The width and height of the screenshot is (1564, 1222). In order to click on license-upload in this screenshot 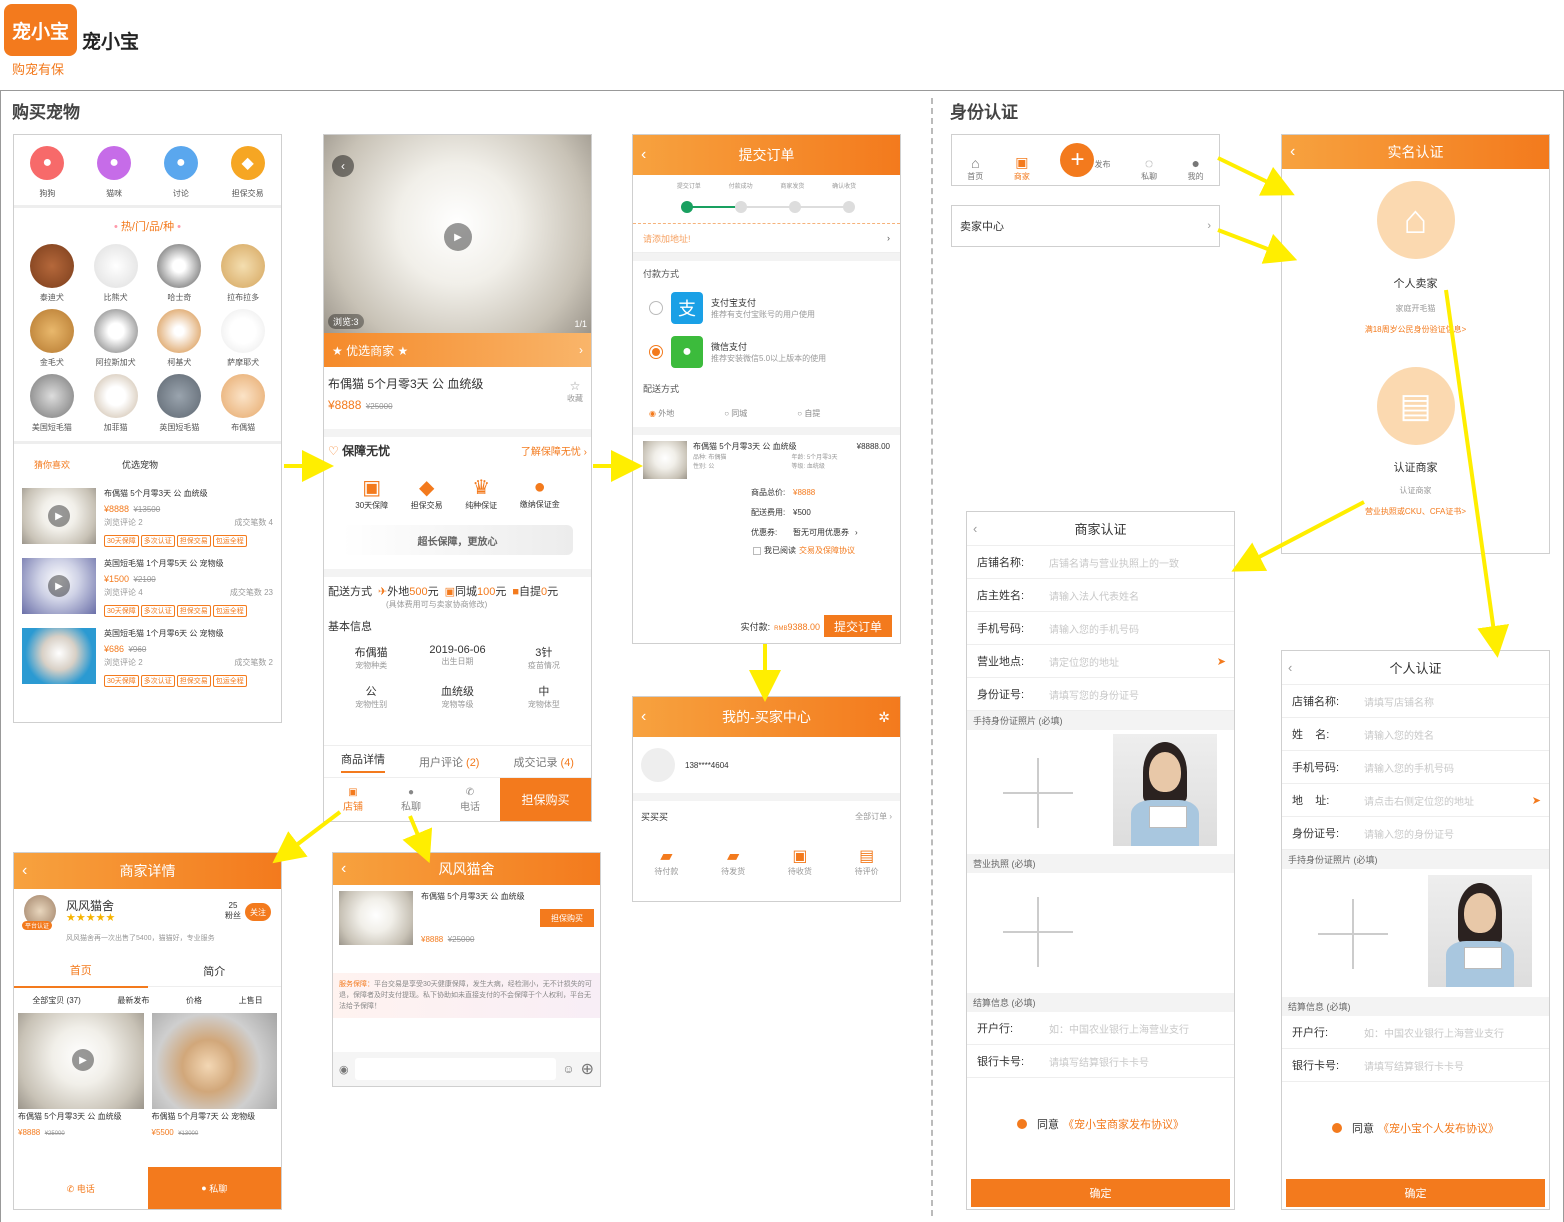, I will do `click(1100, 933)`.